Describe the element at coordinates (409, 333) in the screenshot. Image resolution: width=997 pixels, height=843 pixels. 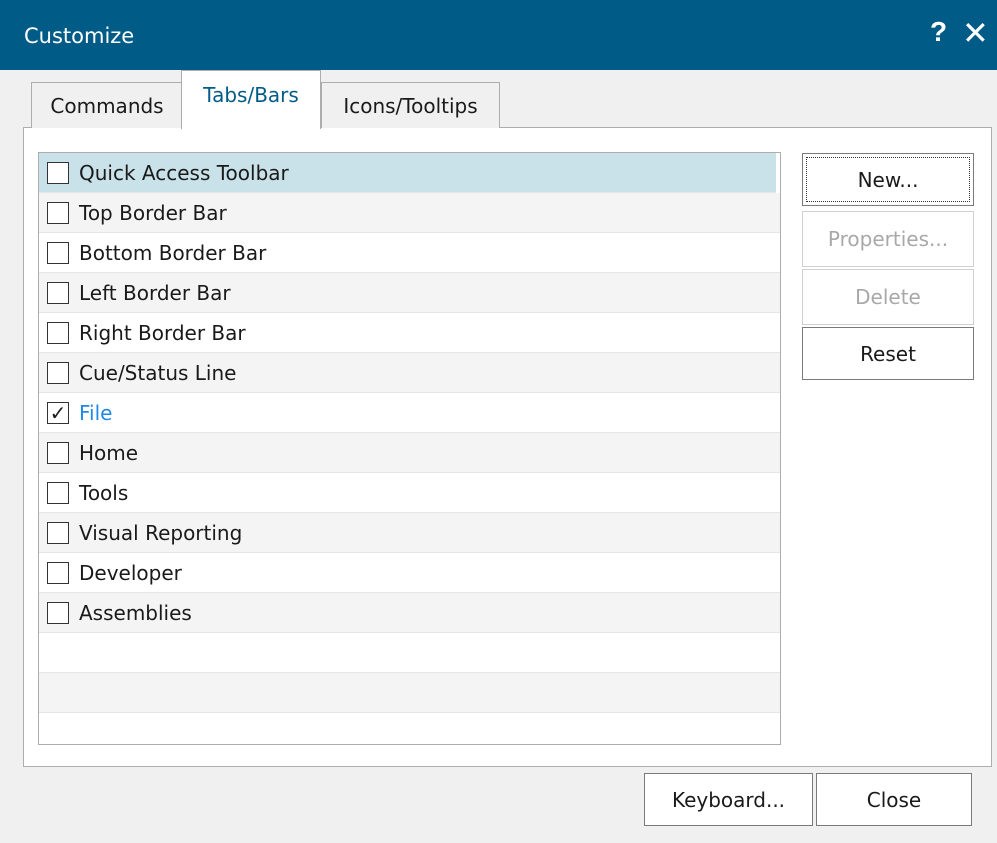
I see `list-item: Right Border Bar` at that location.